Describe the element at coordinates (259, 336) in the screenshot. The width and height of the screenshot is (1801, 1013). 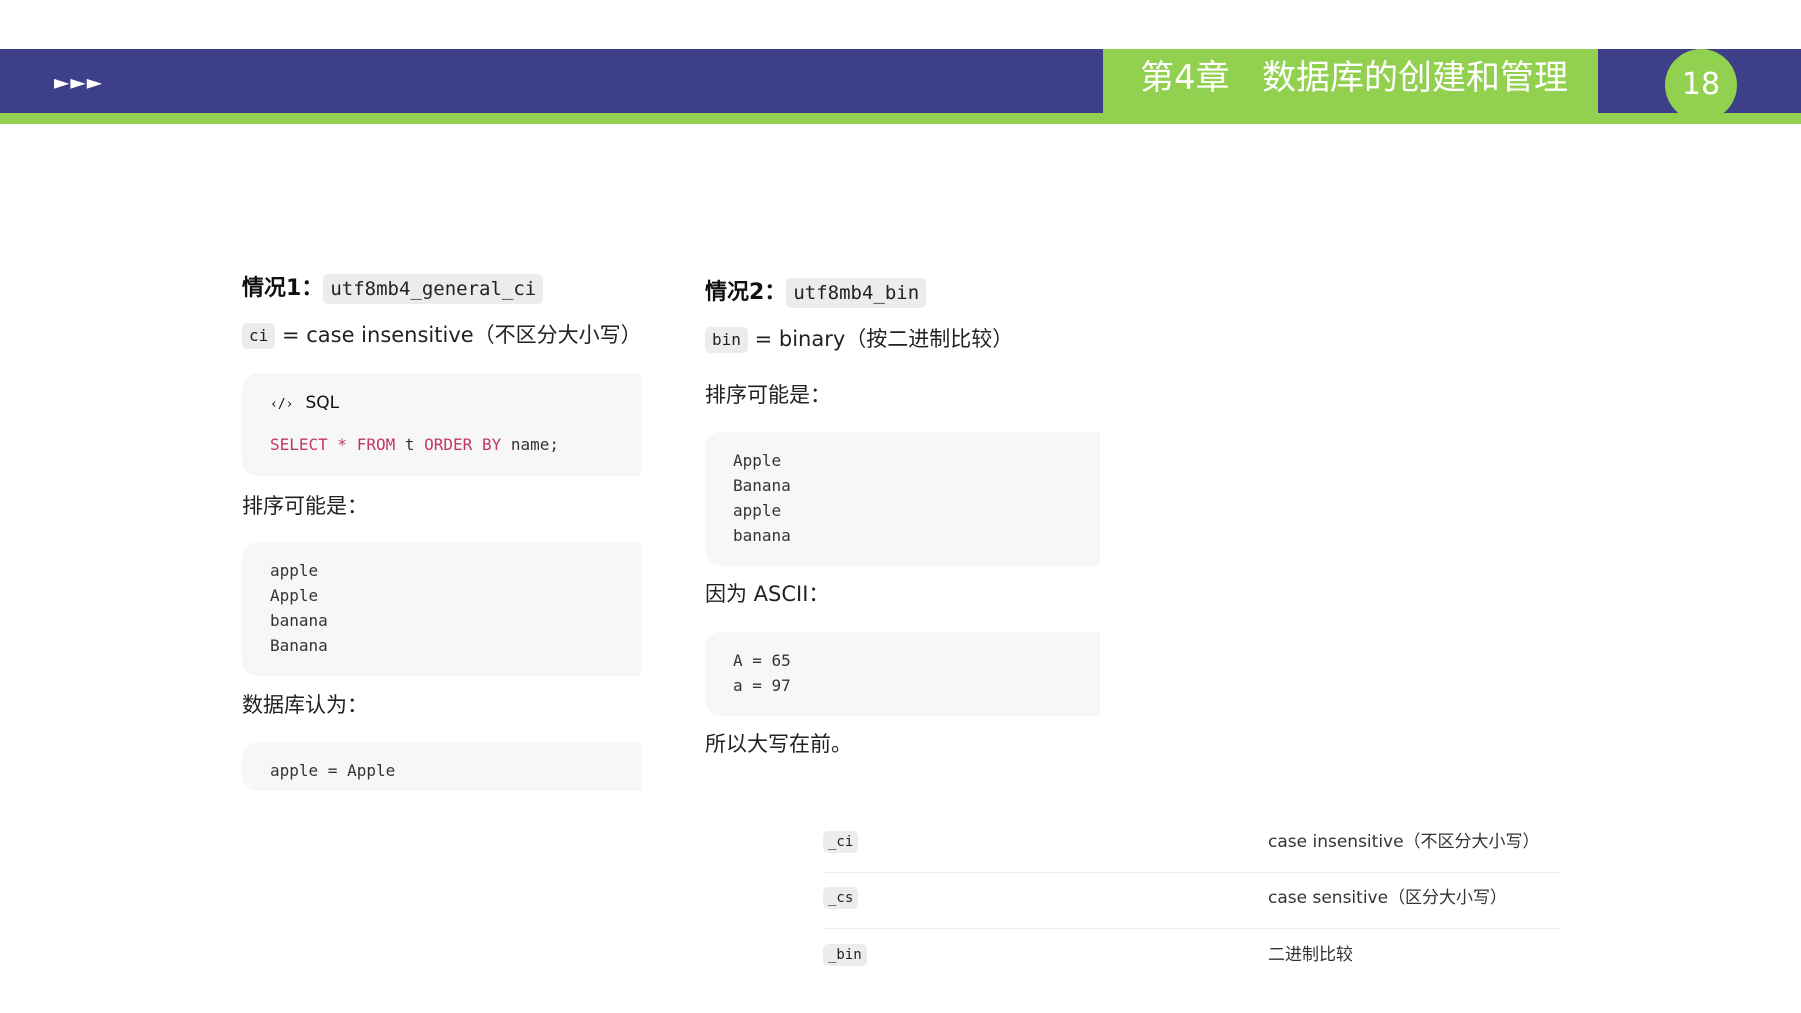
I see `case1-abbr-chip: ci` at that location.